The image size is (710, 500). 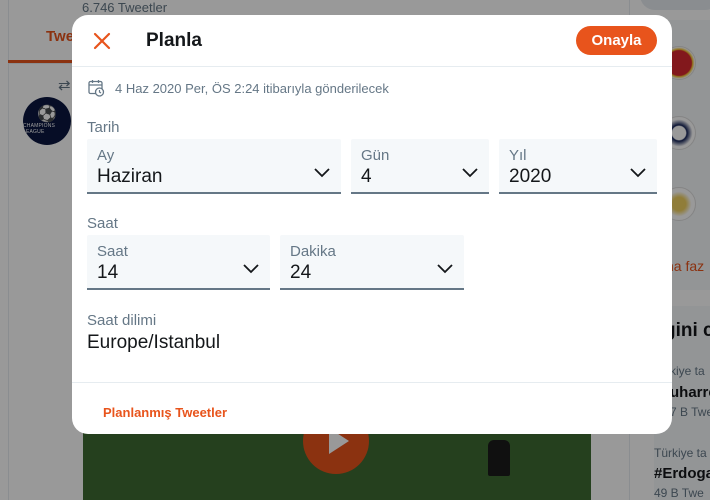 I want to click on confirm-button: Onayla, so click(x=616, y=40).